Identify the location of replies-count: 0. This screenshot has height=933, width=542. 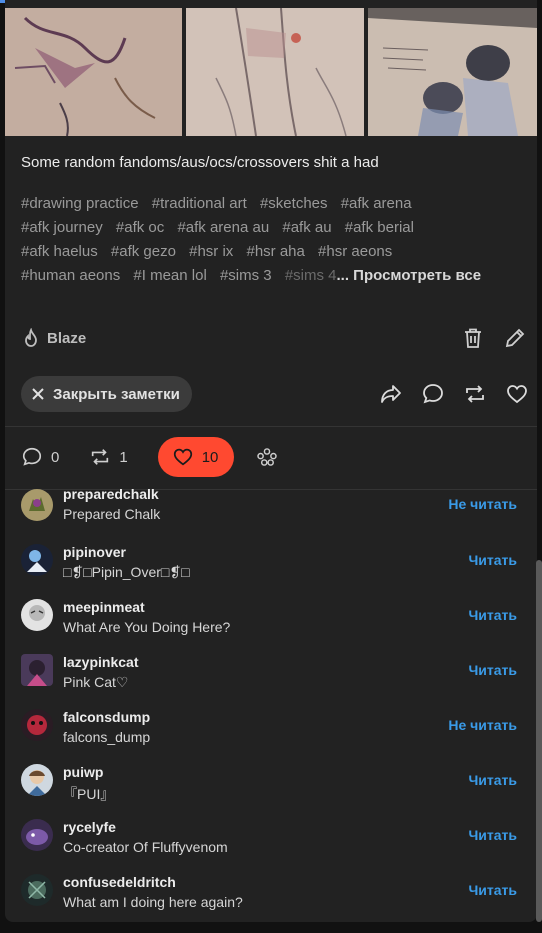
(55, 457).